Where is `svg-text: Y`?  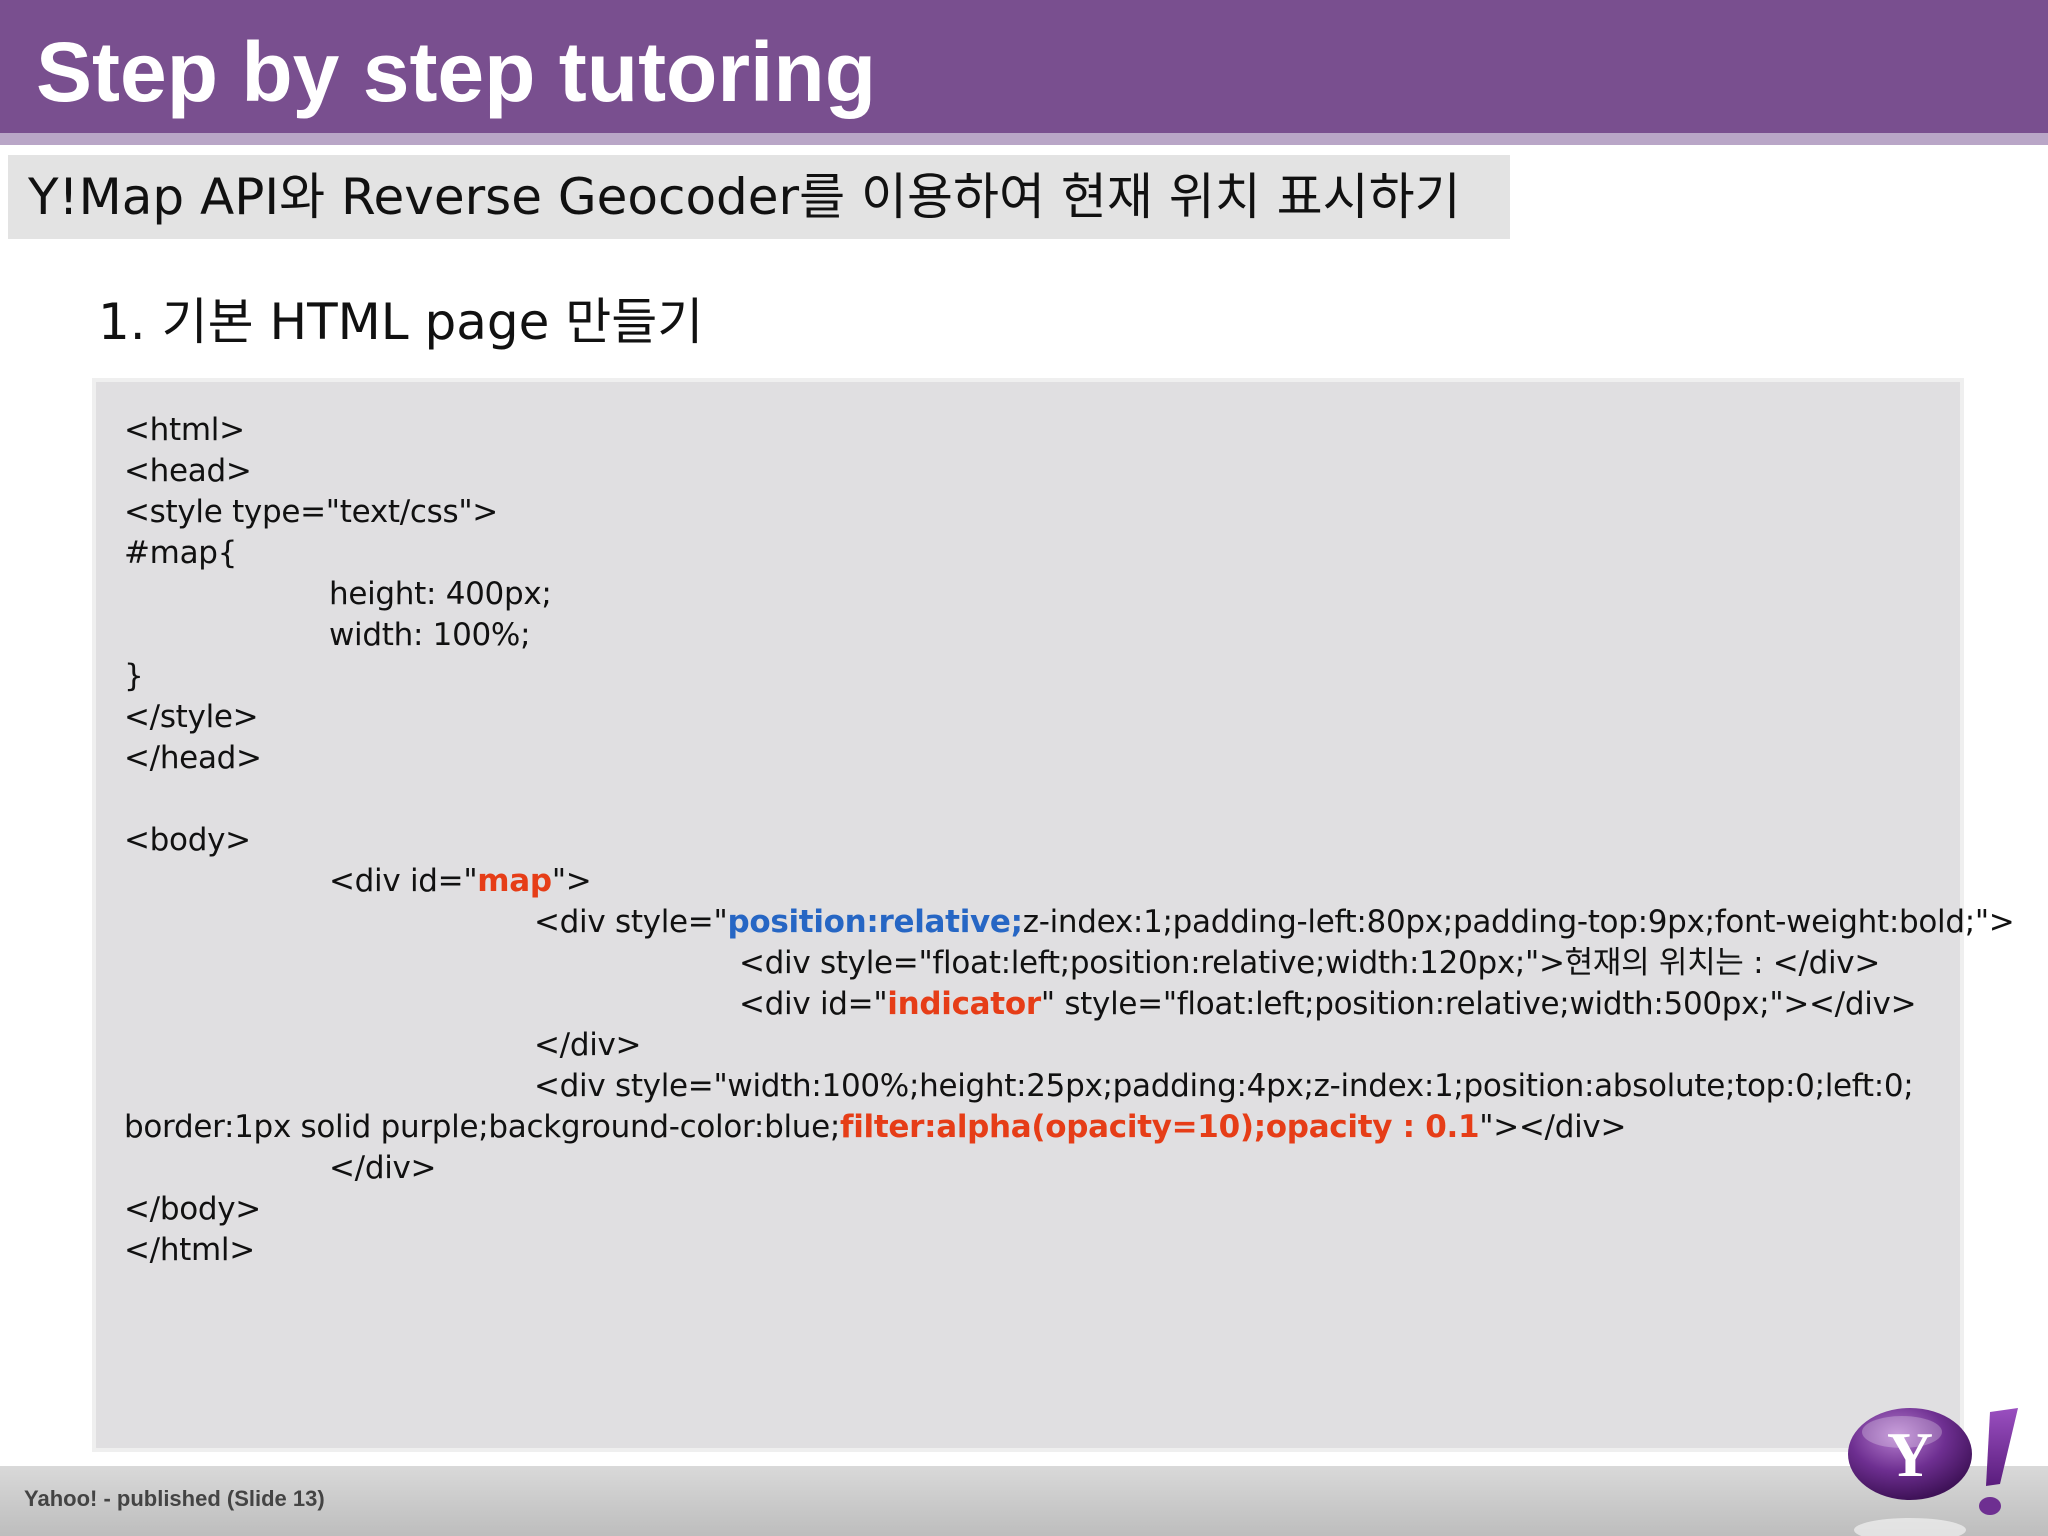
svg-text: Y is located at coordinates (1910, 1454).